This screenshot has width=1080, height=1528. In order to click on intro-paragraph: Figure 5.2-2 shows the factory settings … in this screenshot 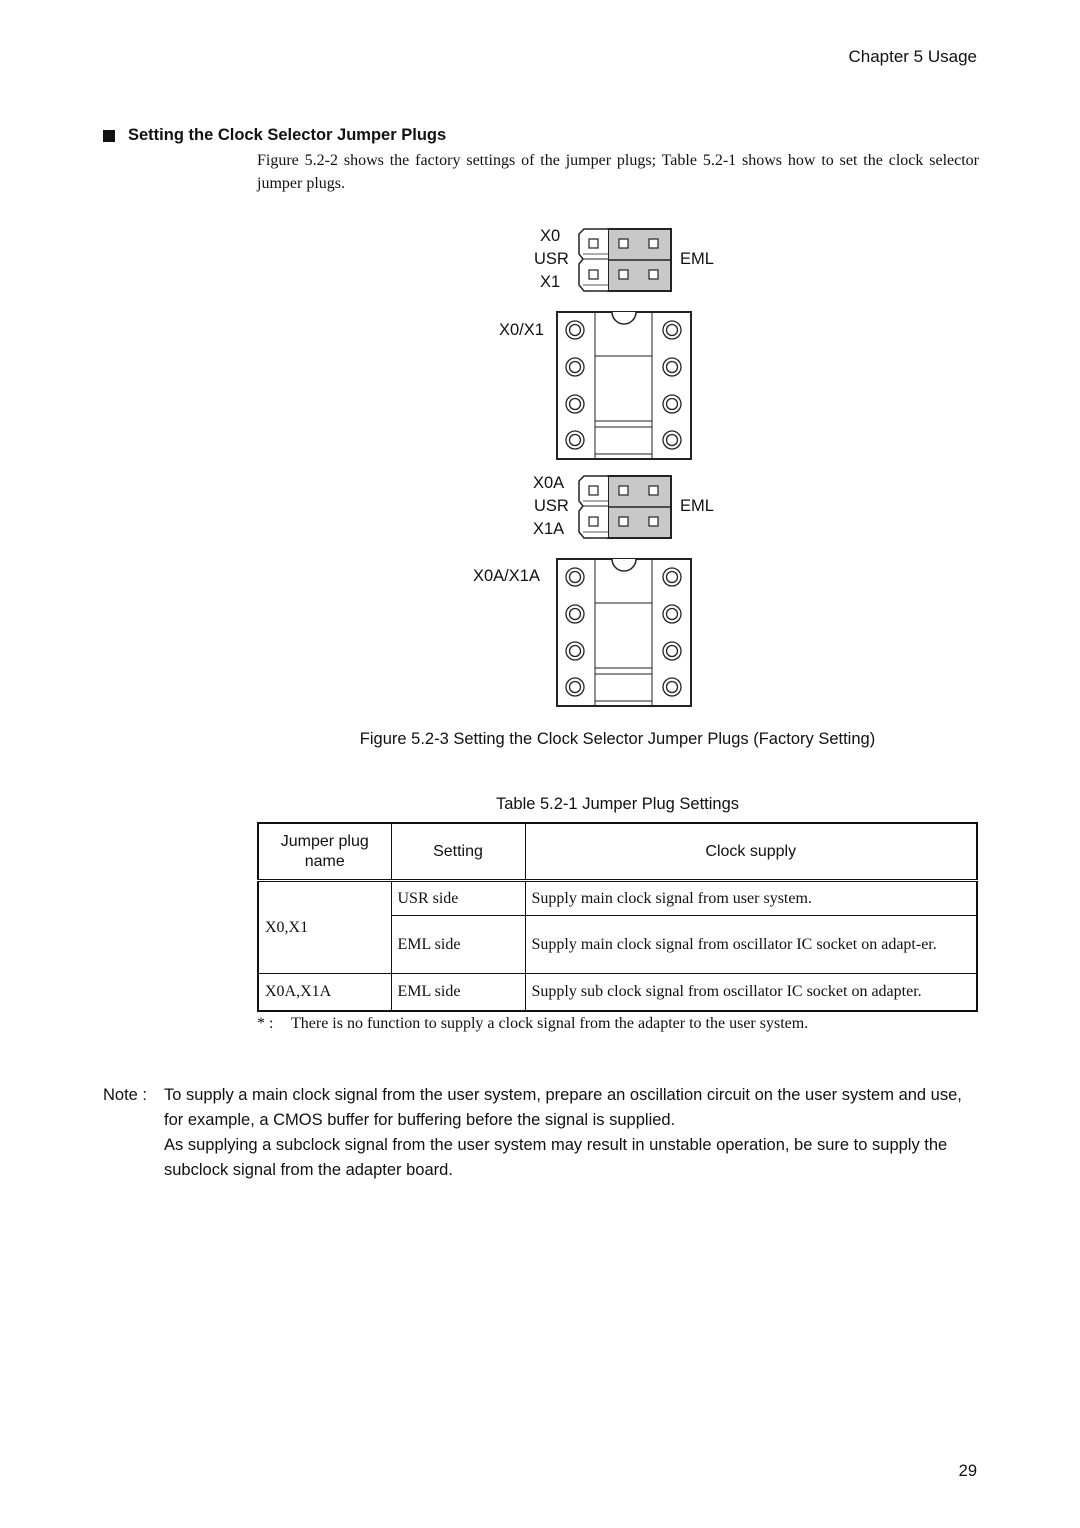, I will do `click(618, 172)`.